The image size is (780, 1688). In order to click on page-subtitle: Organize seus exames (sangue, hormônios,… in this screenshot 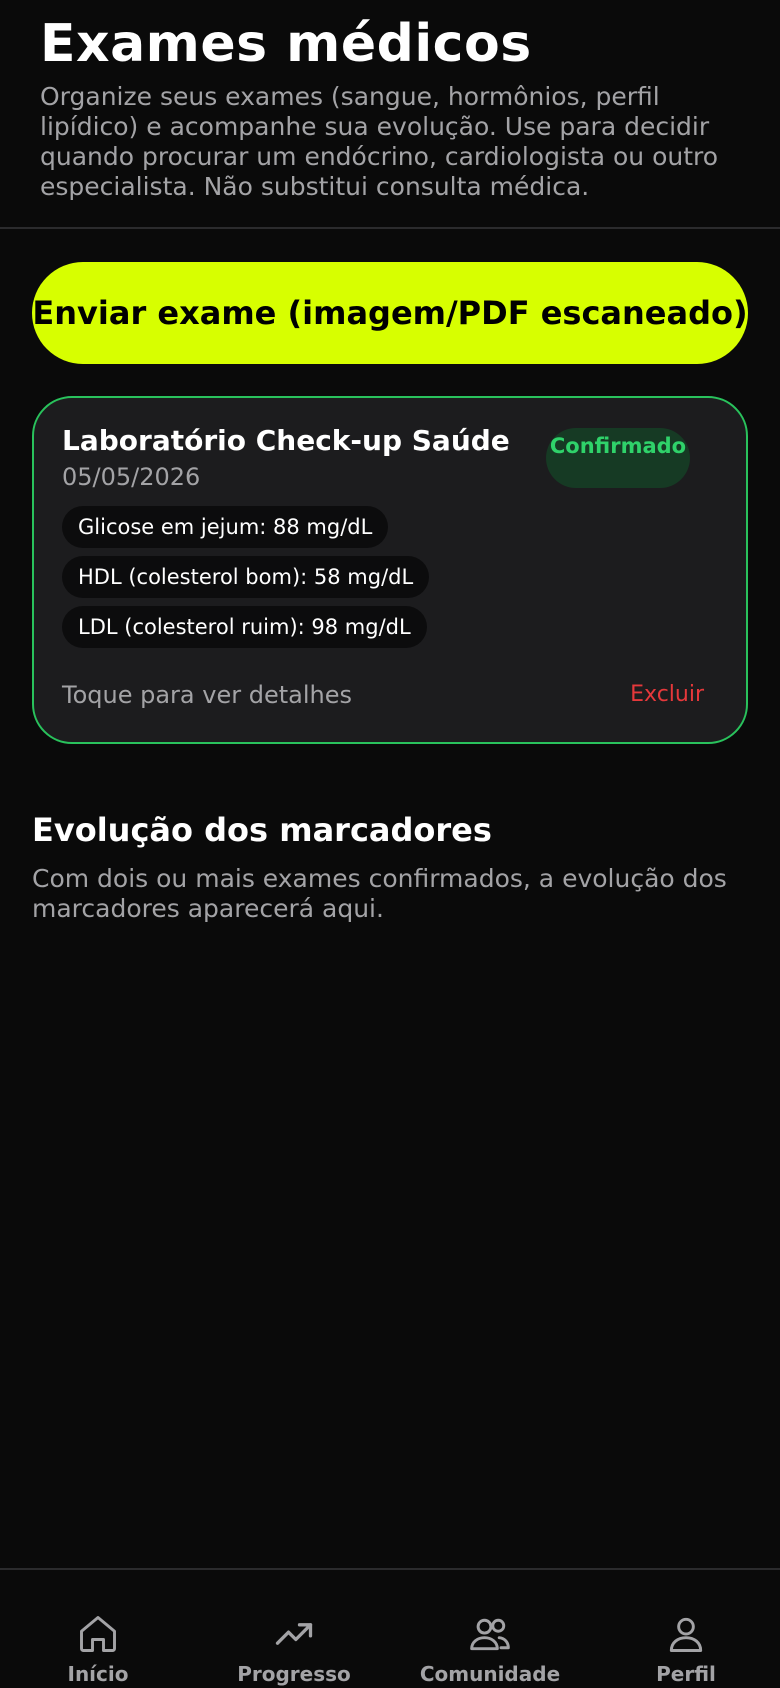, I will do `click(379, 141)`.